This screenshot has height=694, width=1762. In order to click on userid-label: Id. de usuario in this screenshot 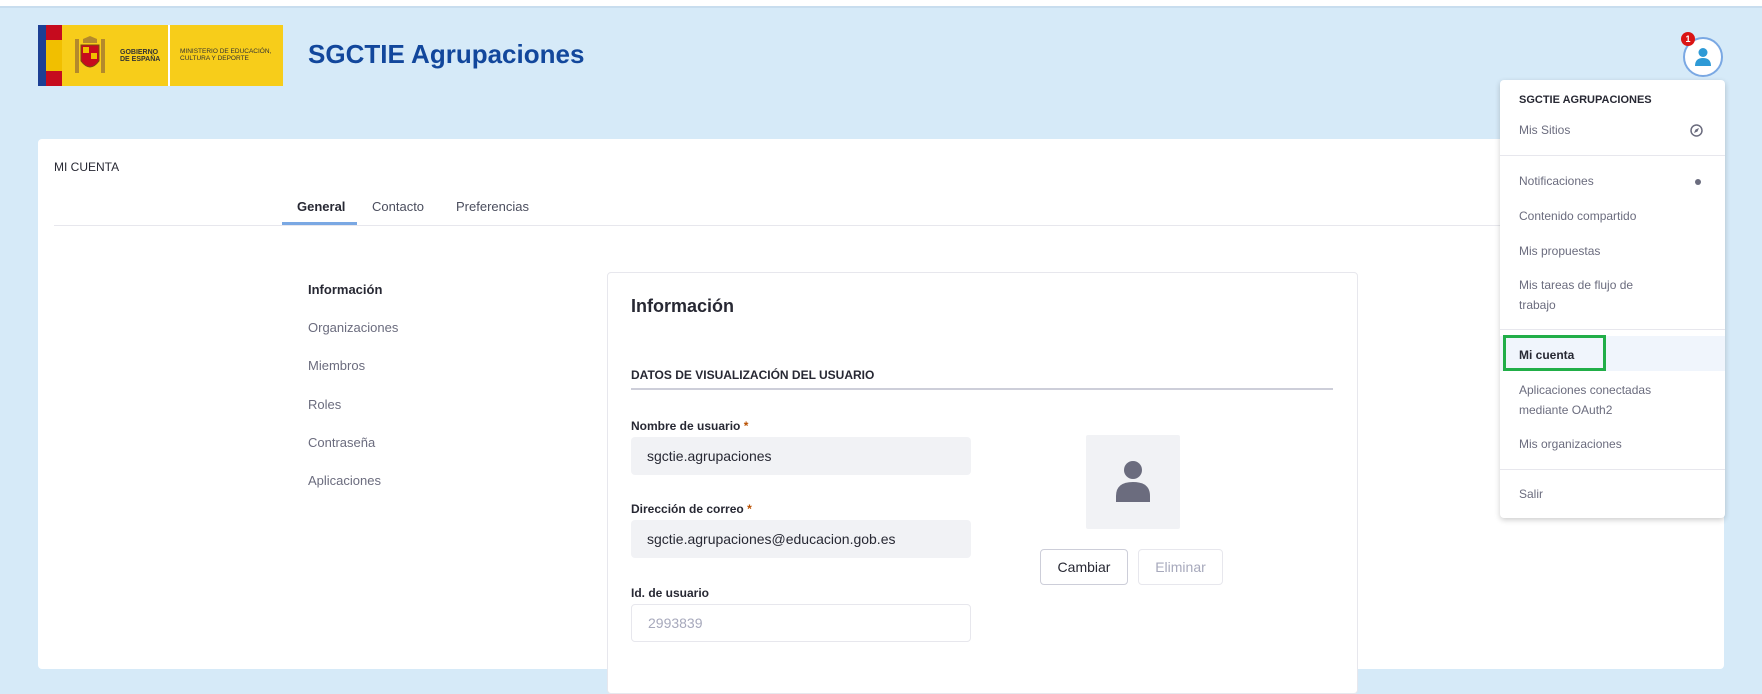, I will do `click(670, 593)`.